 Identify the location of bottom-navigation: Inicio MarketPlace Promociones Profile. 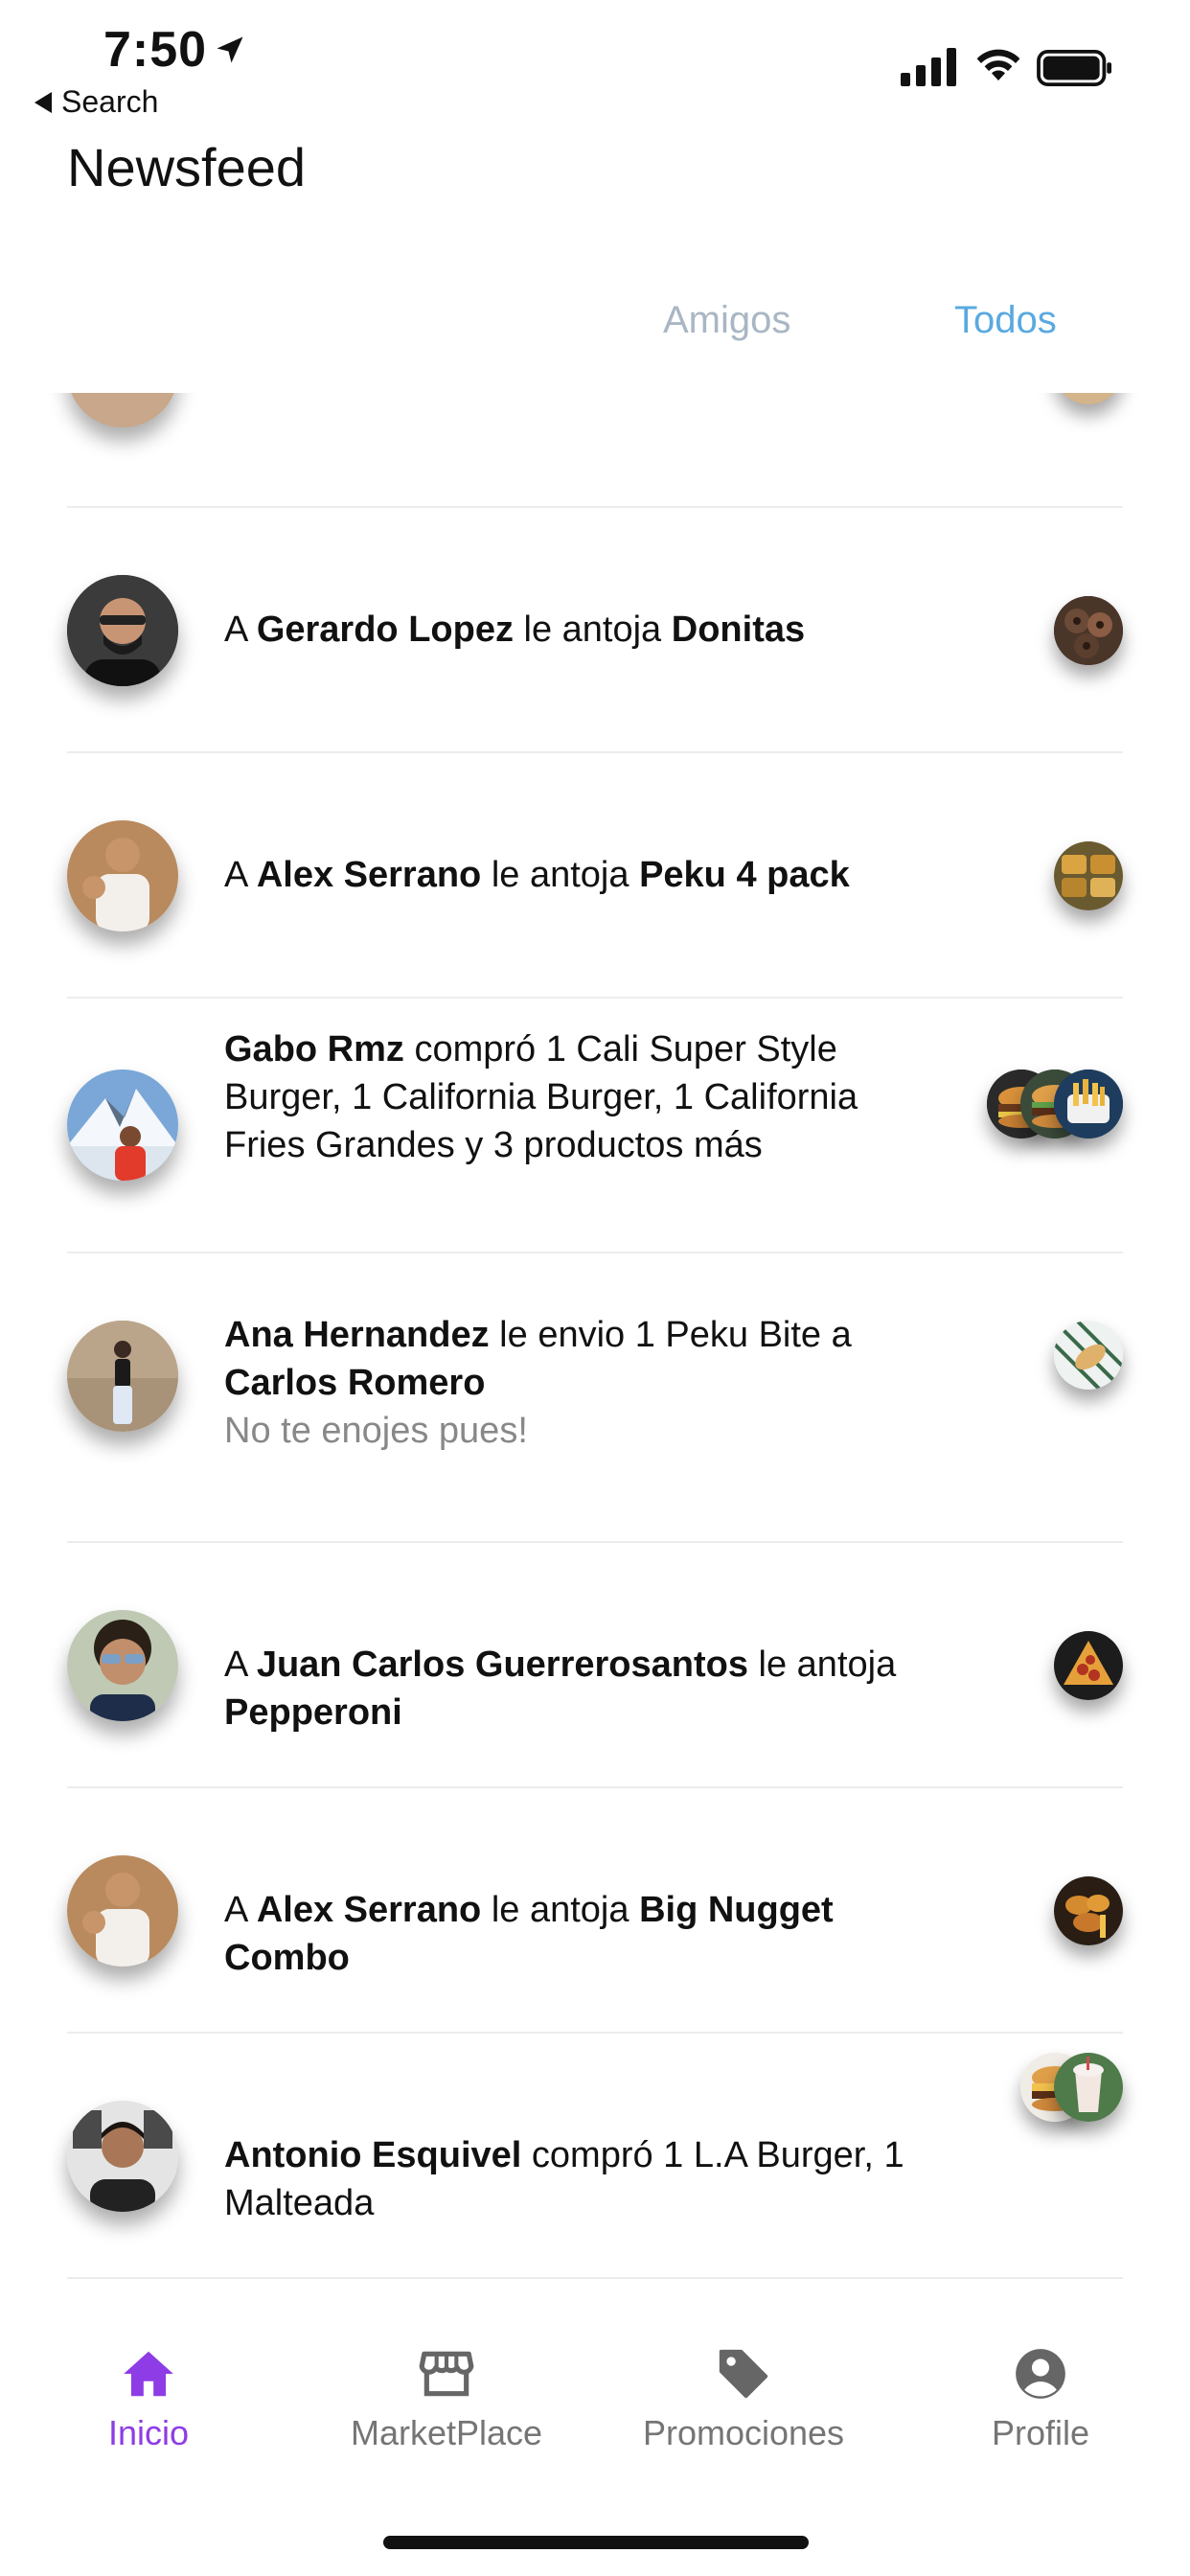
(595, 2395).